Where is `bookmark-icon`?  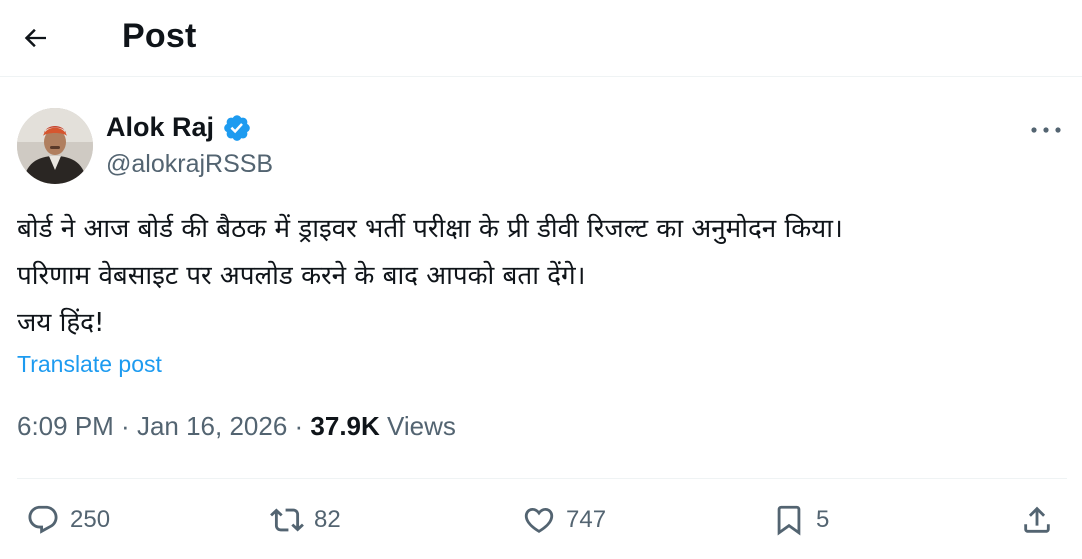 bookmark-icon is located at coordinates (789, 520).